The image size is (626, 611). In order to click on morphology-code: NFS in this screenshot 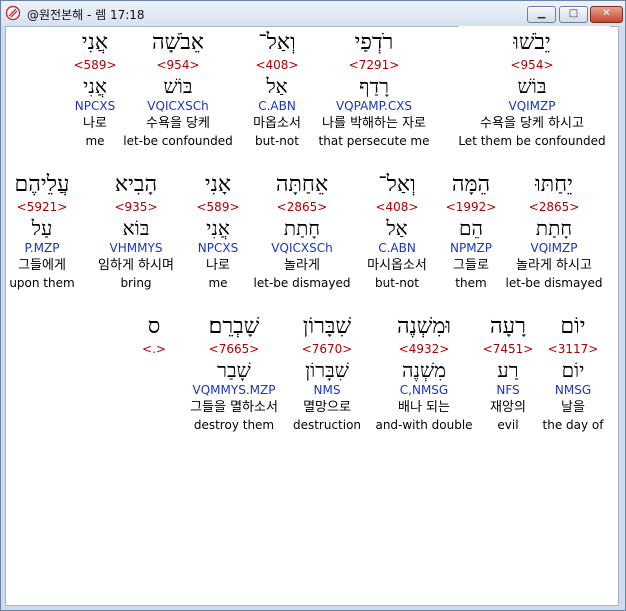, I will do `click(508, 390)`.